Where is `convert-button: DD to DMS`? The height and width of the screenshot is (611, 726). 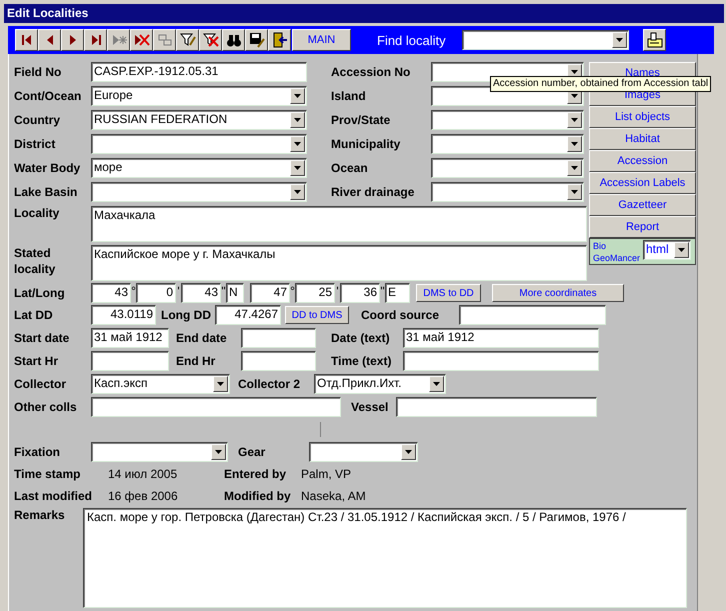 convert-button: DD to DMS is located at coordinates (317, 315).